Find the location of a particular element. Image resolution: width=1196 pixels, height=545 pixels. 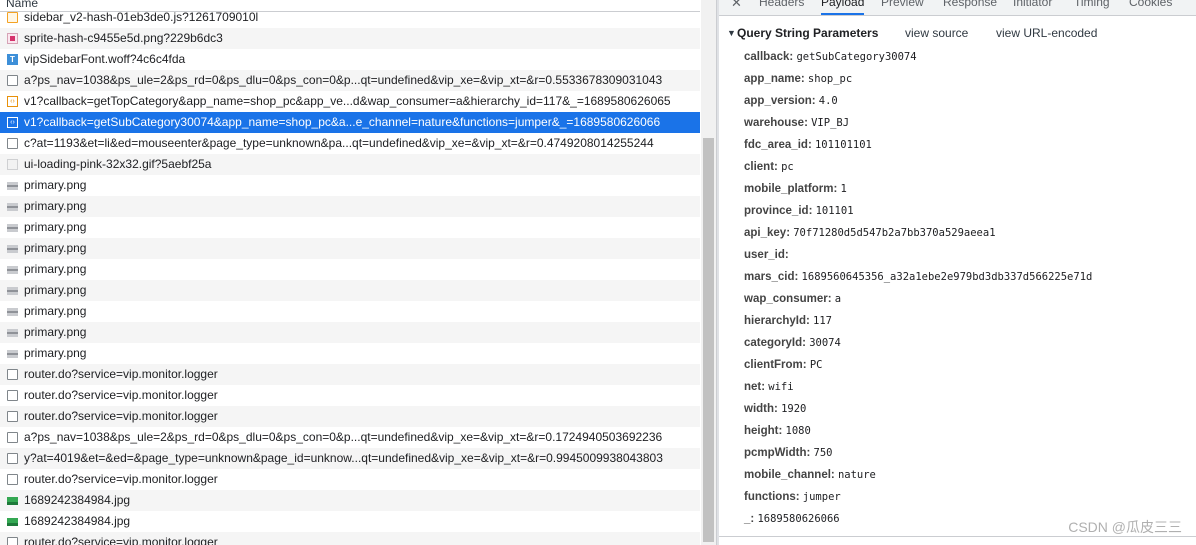

tab-headers: Headers is located at coordinates (781, 7).